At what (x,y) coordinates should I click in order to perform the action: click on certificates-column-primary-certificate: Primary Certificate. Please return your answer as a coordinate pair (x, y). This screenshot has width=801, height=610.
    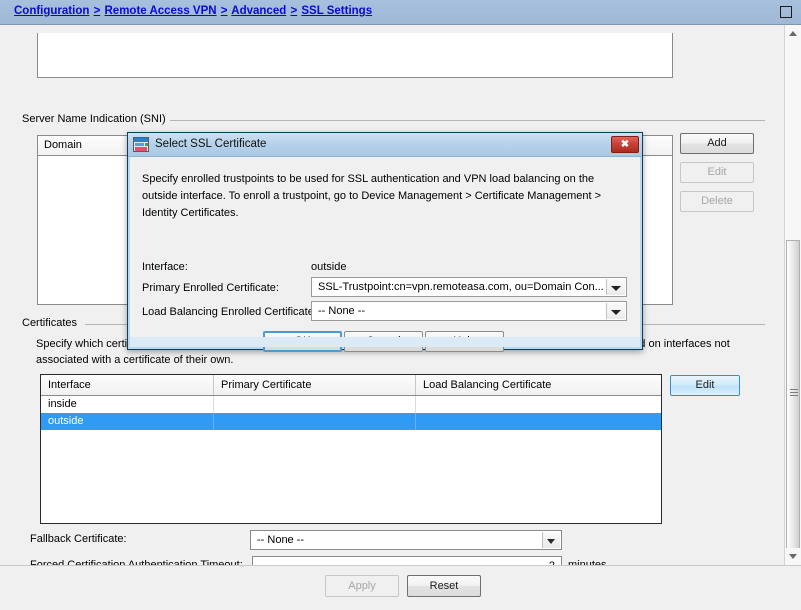
    Looking at the image, I should click on (315, 385).